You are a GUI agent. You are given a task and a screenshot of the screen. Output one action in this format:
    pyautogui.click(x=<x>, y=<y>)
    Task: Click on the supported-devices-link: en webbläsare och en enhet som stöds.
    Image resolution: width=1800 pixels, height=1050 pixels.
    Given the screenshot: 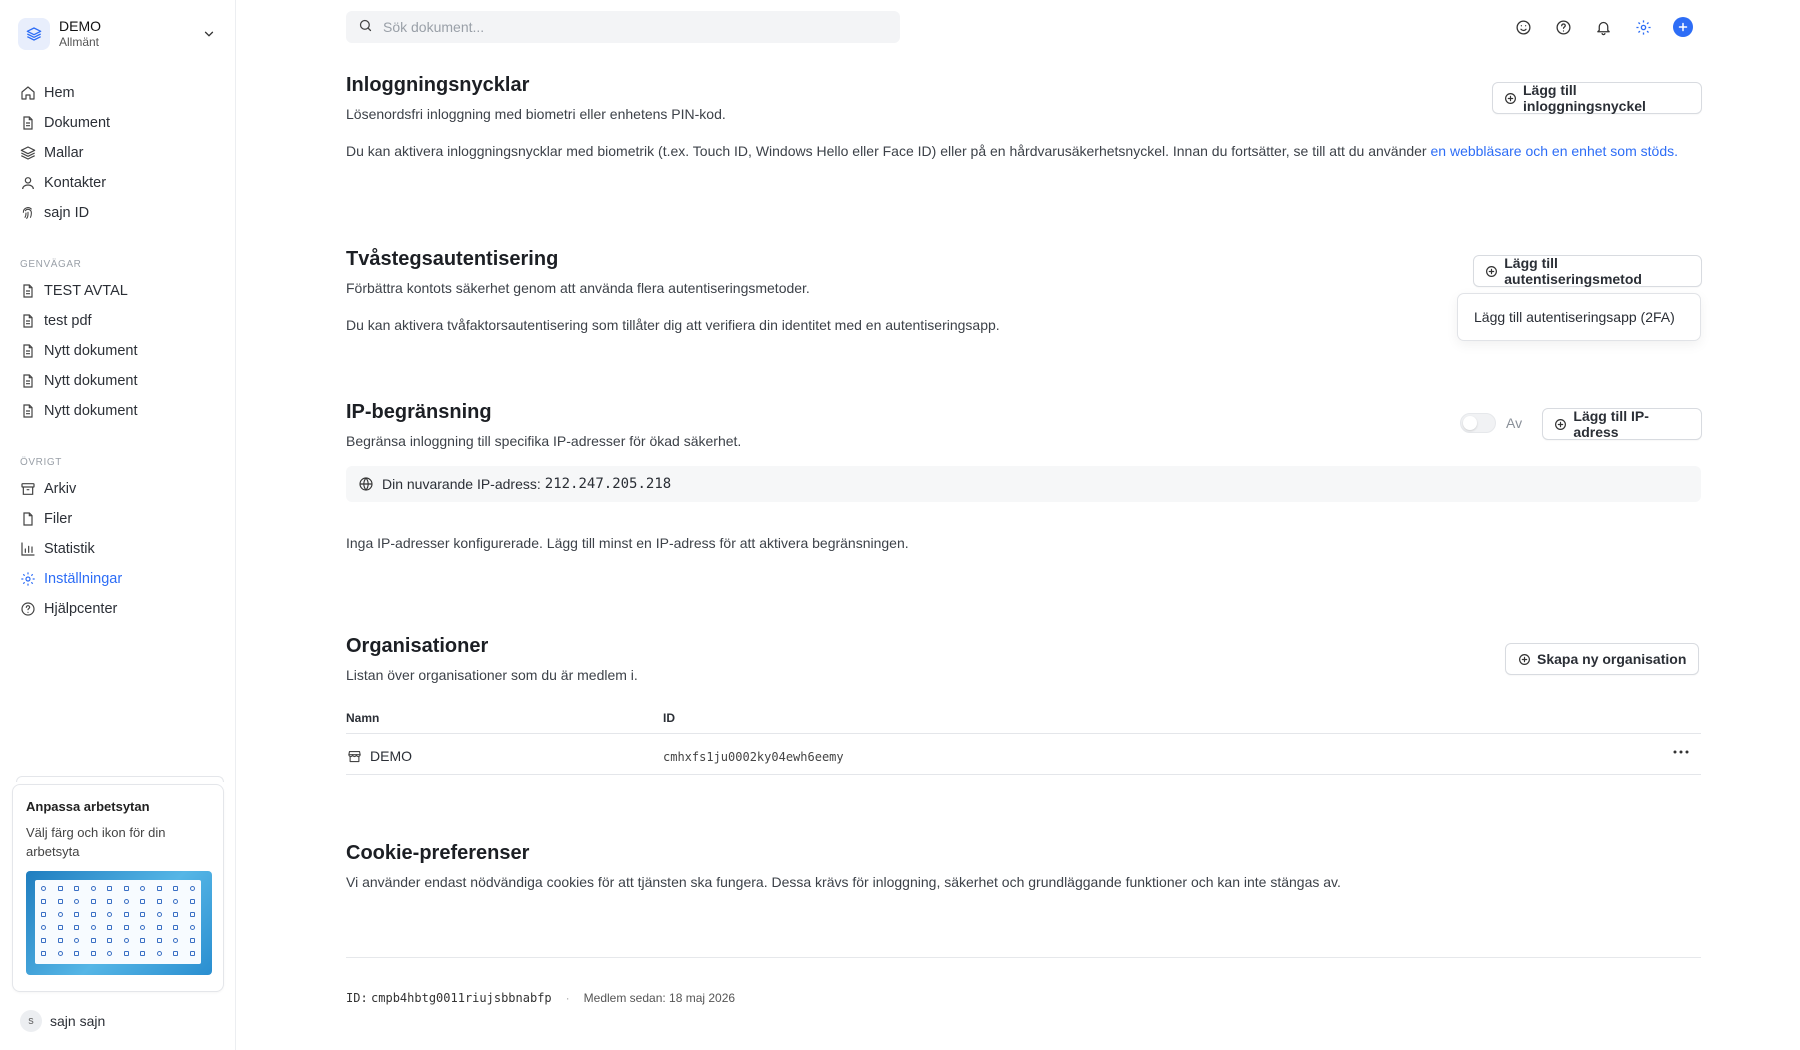 What is the action you would take?
    pyautogui.click(x=1555, y=151)
    